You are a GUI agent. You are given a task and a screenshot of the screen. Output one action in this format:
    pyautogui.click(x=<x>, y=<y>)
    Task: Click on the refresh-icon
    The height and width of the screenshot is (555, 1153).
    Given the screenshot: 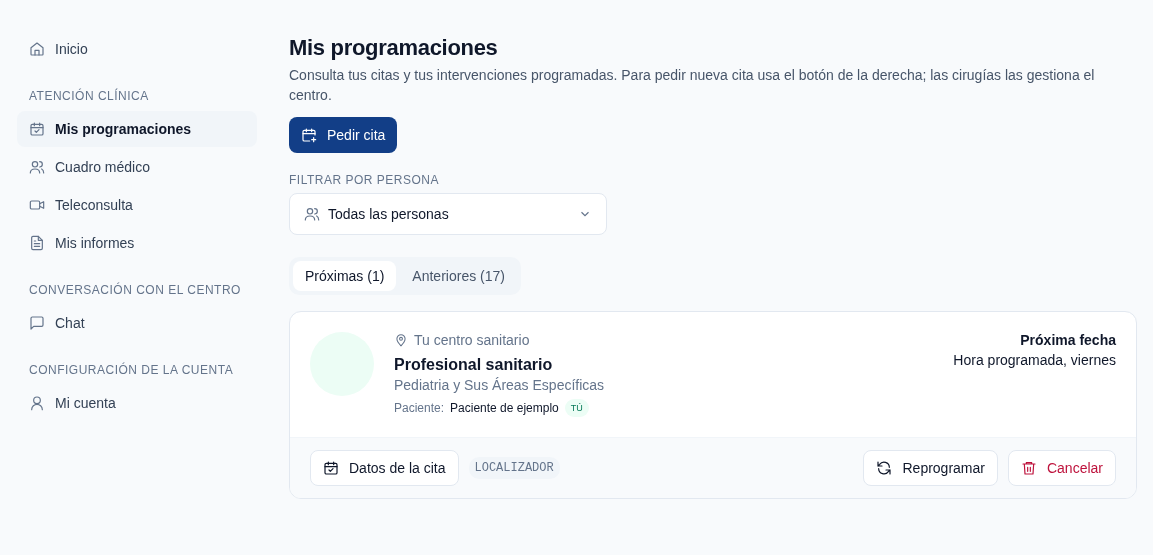 What is the action you would take?
    pyautogui.click(x=884, y=468)
    